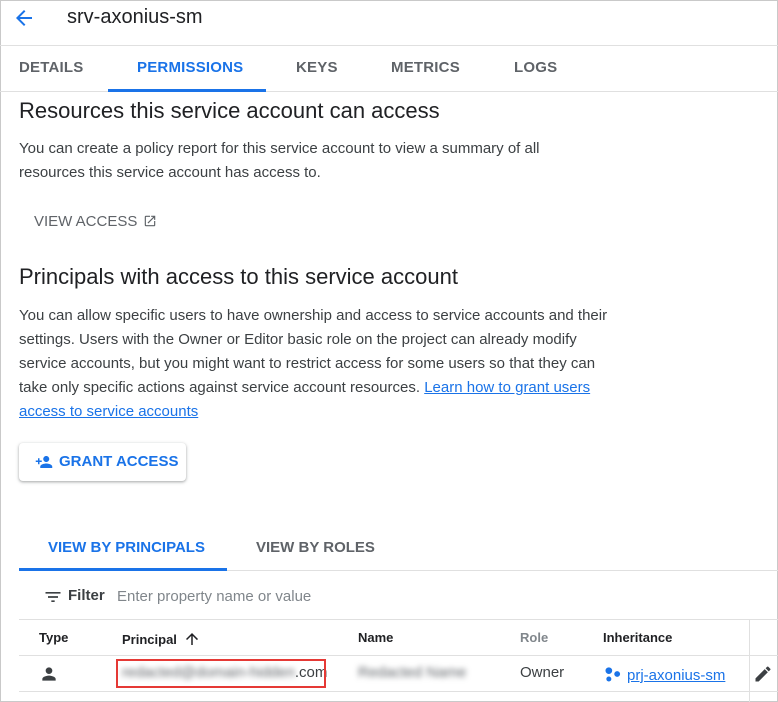 The width and height of the screenshot is (778, 702). I want to click on grant-access-button: GRANT ACCESS, so click(102, 462).